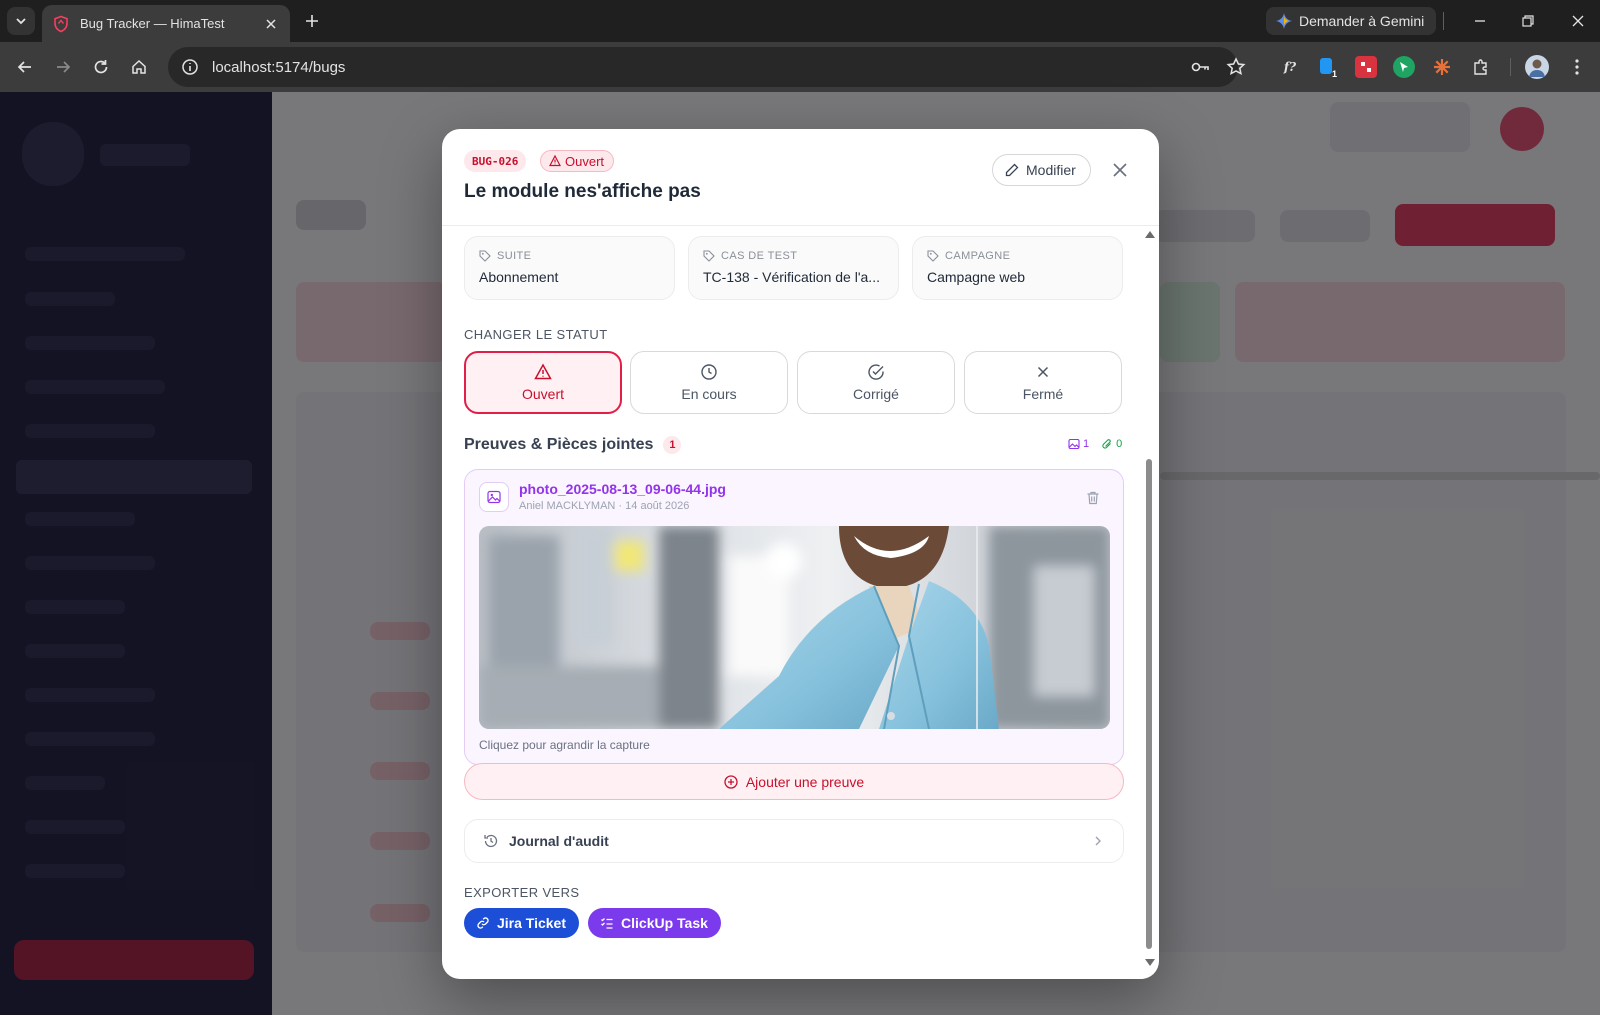 The image size is (1600, 1015). Describe the element at coordinates (978, 256) in the screenshot. I see `meta-label: CAMPAGNE` at that location.